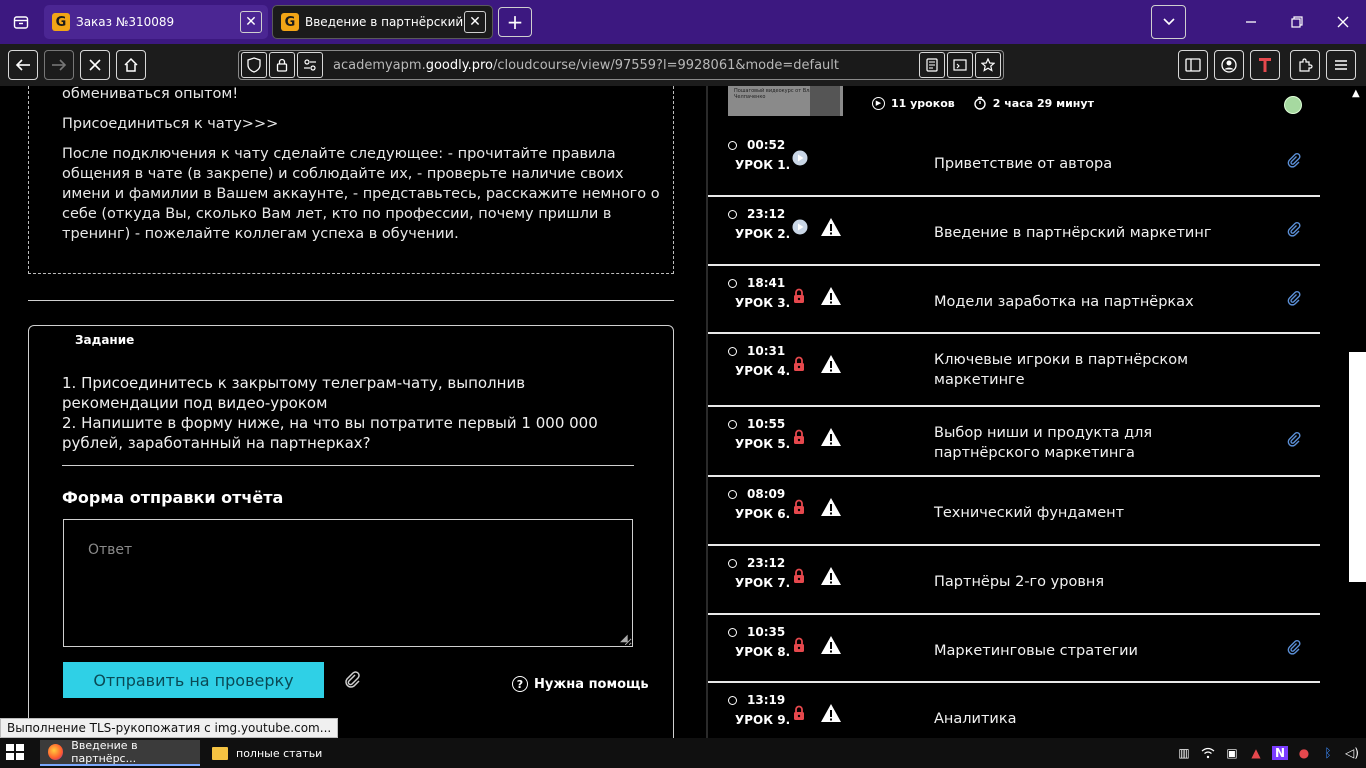  What do you see at coordinates (1084, 651) in the screenshot?
I see `lesson-title: Маркетинговые стратегии` at bounding box center [1084, 651].